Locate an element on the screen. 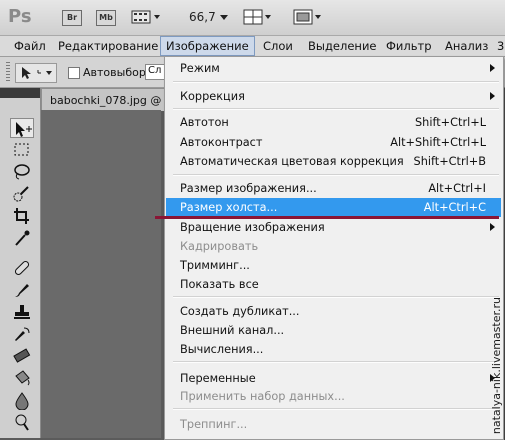 The height and width of the screenshot is (440, 505). bandage-icon is located at coordinates (22, 268).